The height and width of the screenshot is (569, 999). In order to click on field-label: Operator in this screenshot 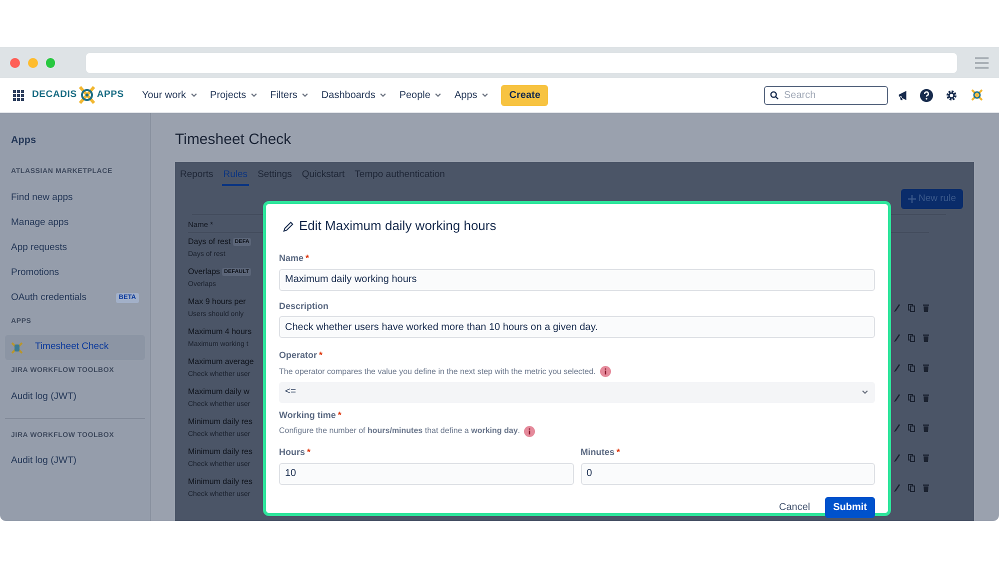, I will do `click(298, 355)`.